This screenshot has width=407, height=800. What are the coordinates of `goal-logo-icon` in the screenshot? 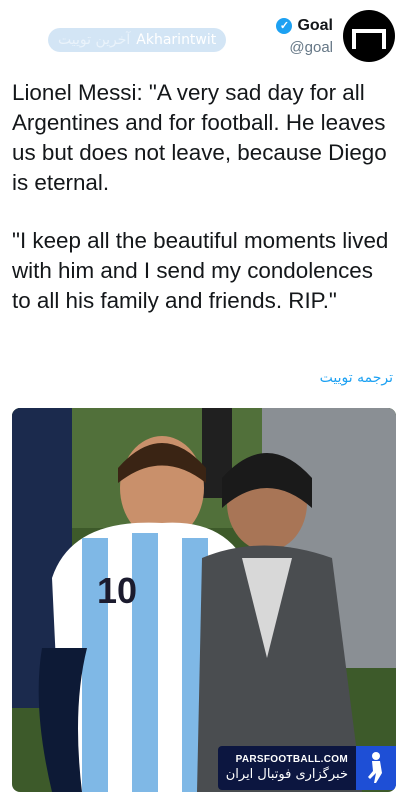 It's located at (369, 39).